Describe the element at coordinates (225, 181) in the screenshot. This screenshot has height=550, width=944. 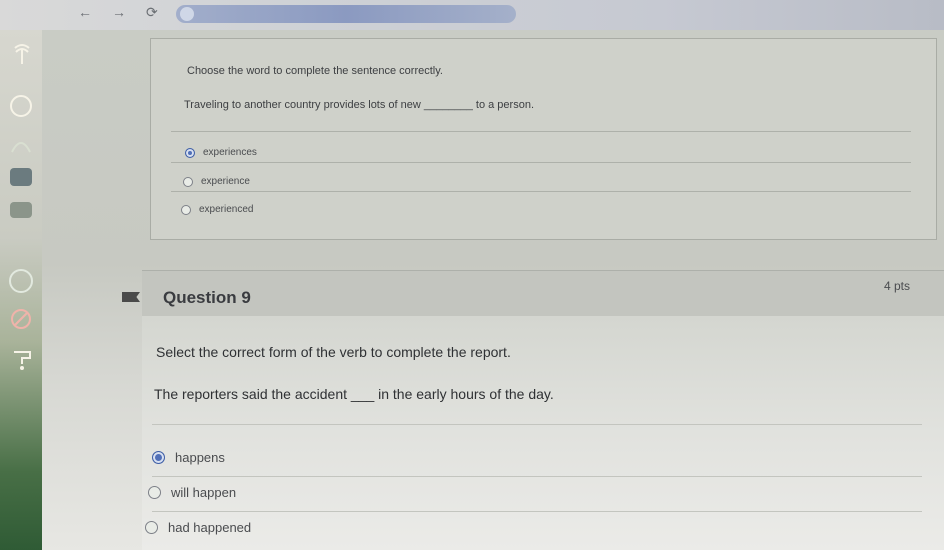
I see `option-label: experience` at that location.